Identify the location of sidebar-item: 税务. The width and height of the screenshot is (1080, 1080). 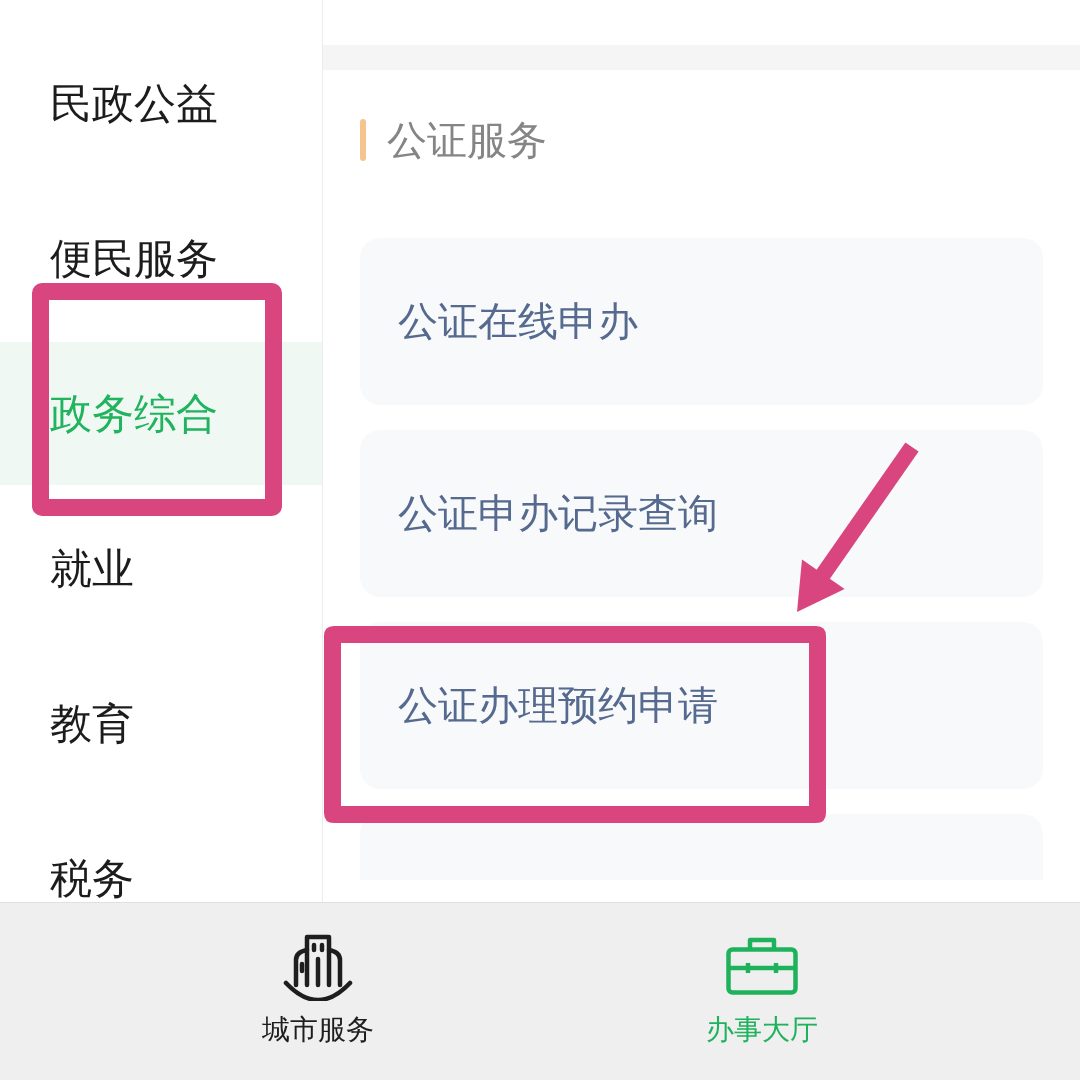
(161, 854).